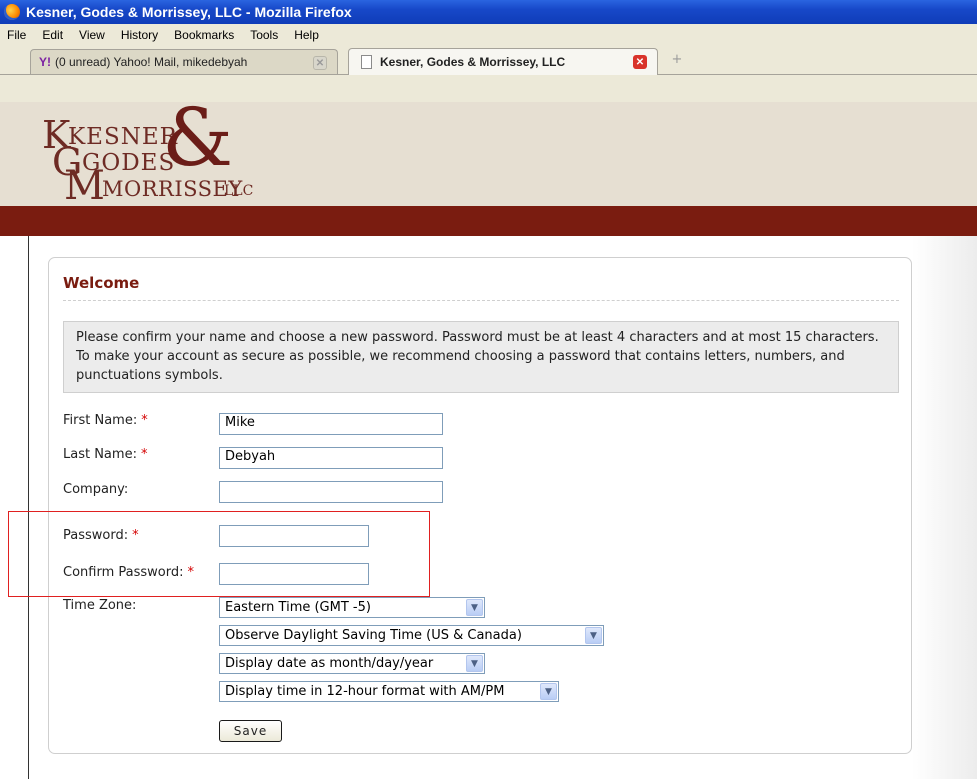  I want to click on header-band, so click(488, 221).